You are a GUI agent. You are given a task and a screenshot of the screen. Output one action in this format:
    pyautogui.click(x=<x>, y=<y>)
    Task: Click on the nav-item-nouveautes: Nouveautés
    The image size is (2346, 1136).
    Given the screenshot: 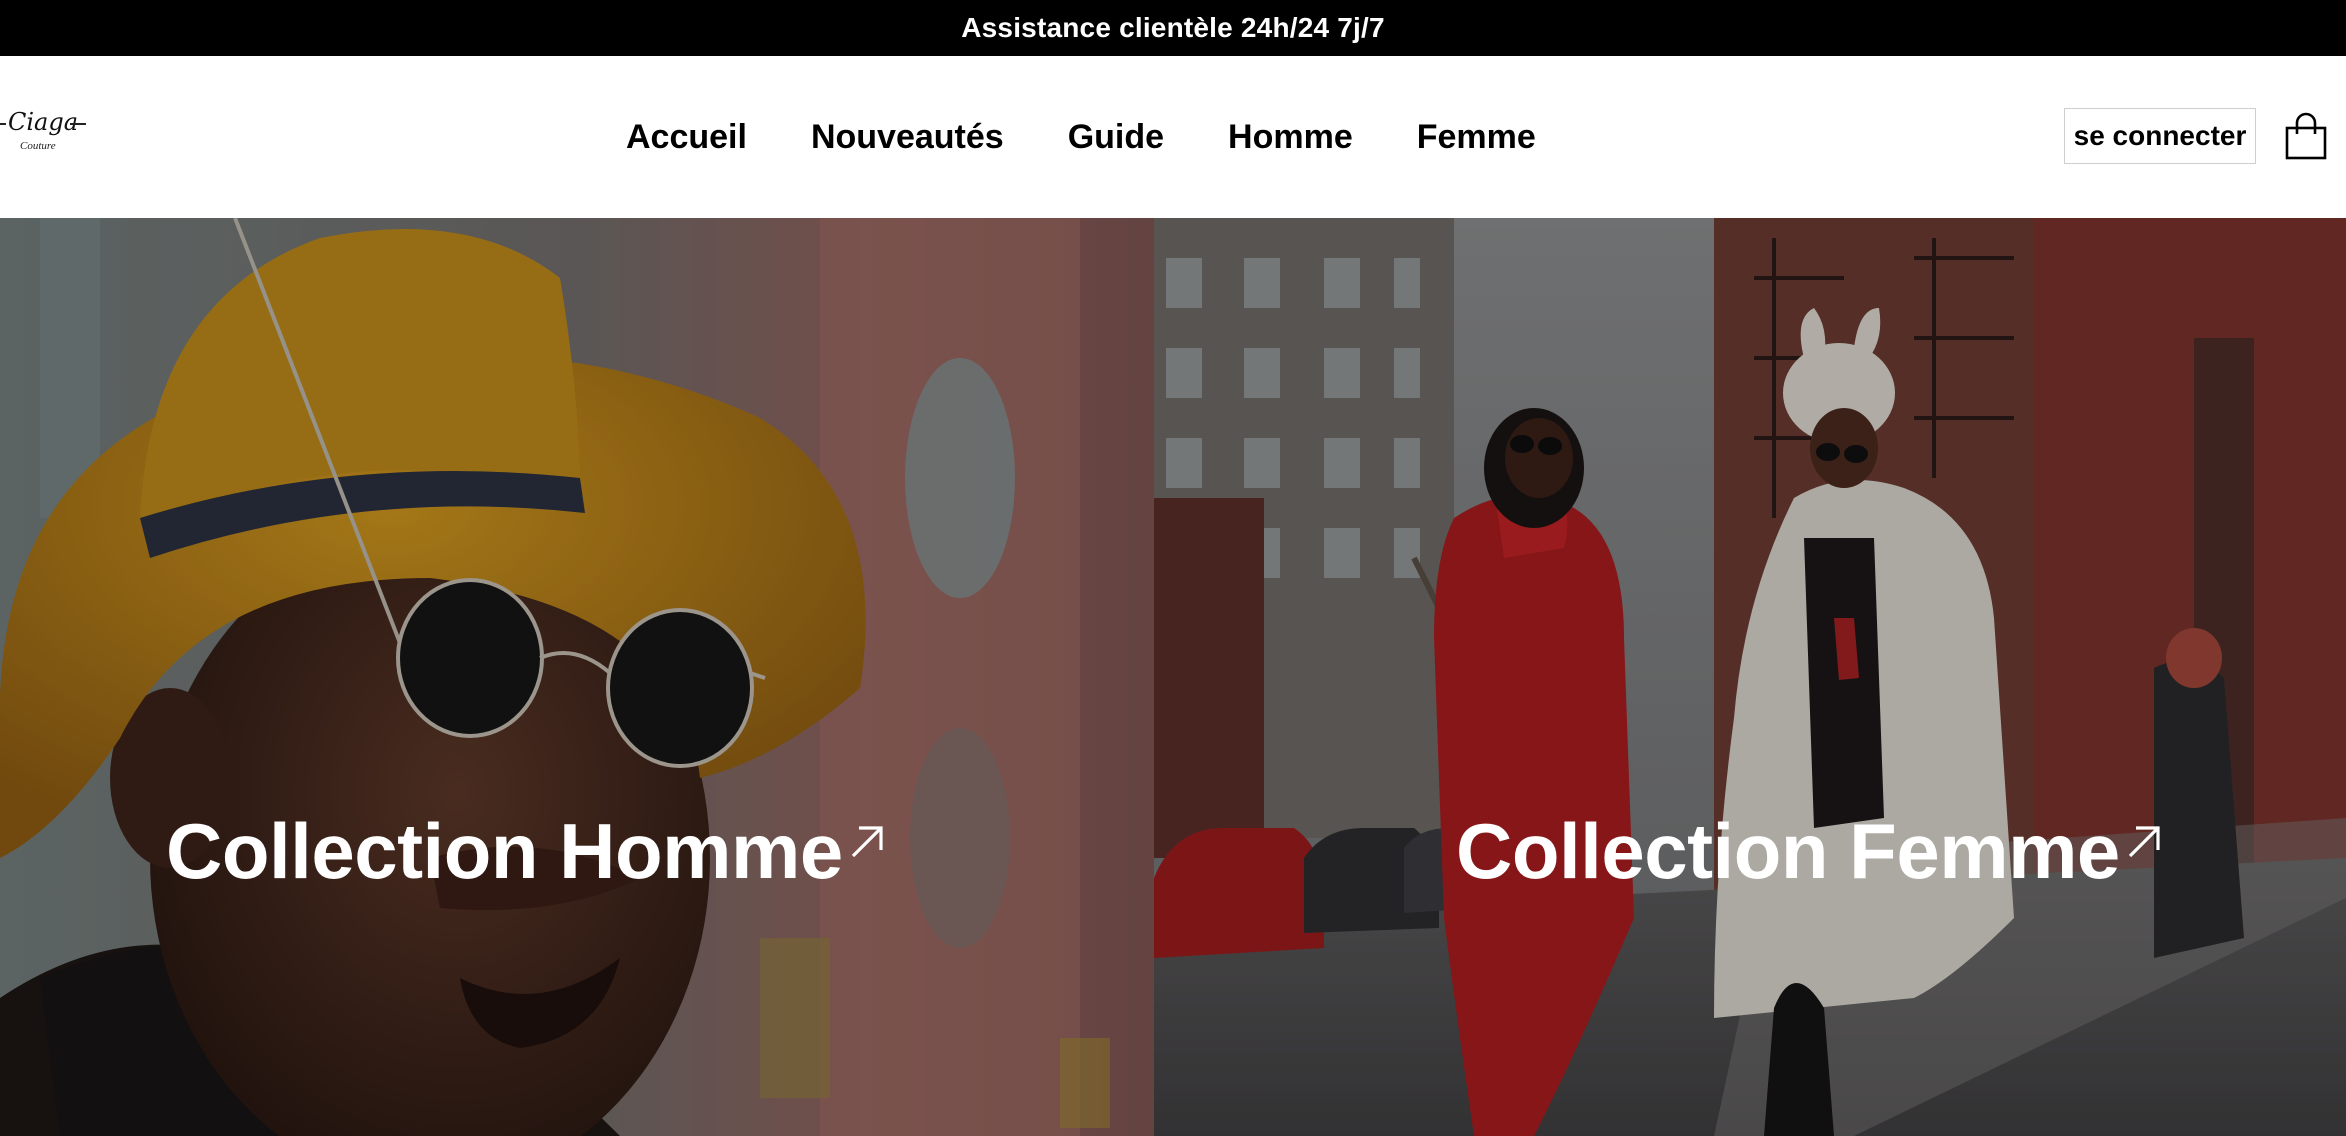 What is the action you would take?
    pyautogui.click(x=907, y=137)
    